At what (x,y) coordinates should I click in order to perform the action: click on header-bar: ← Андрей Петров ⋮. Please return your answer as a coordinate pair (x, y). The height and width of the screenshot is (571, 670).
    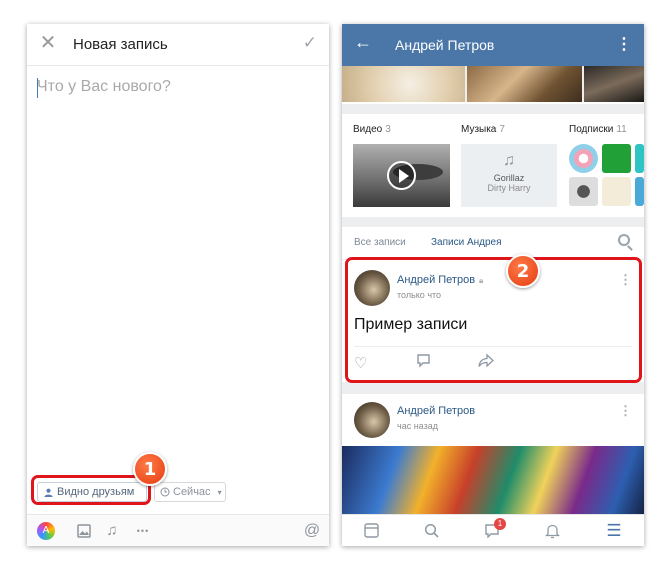
    Looking at the image, I should click on (493, 45).